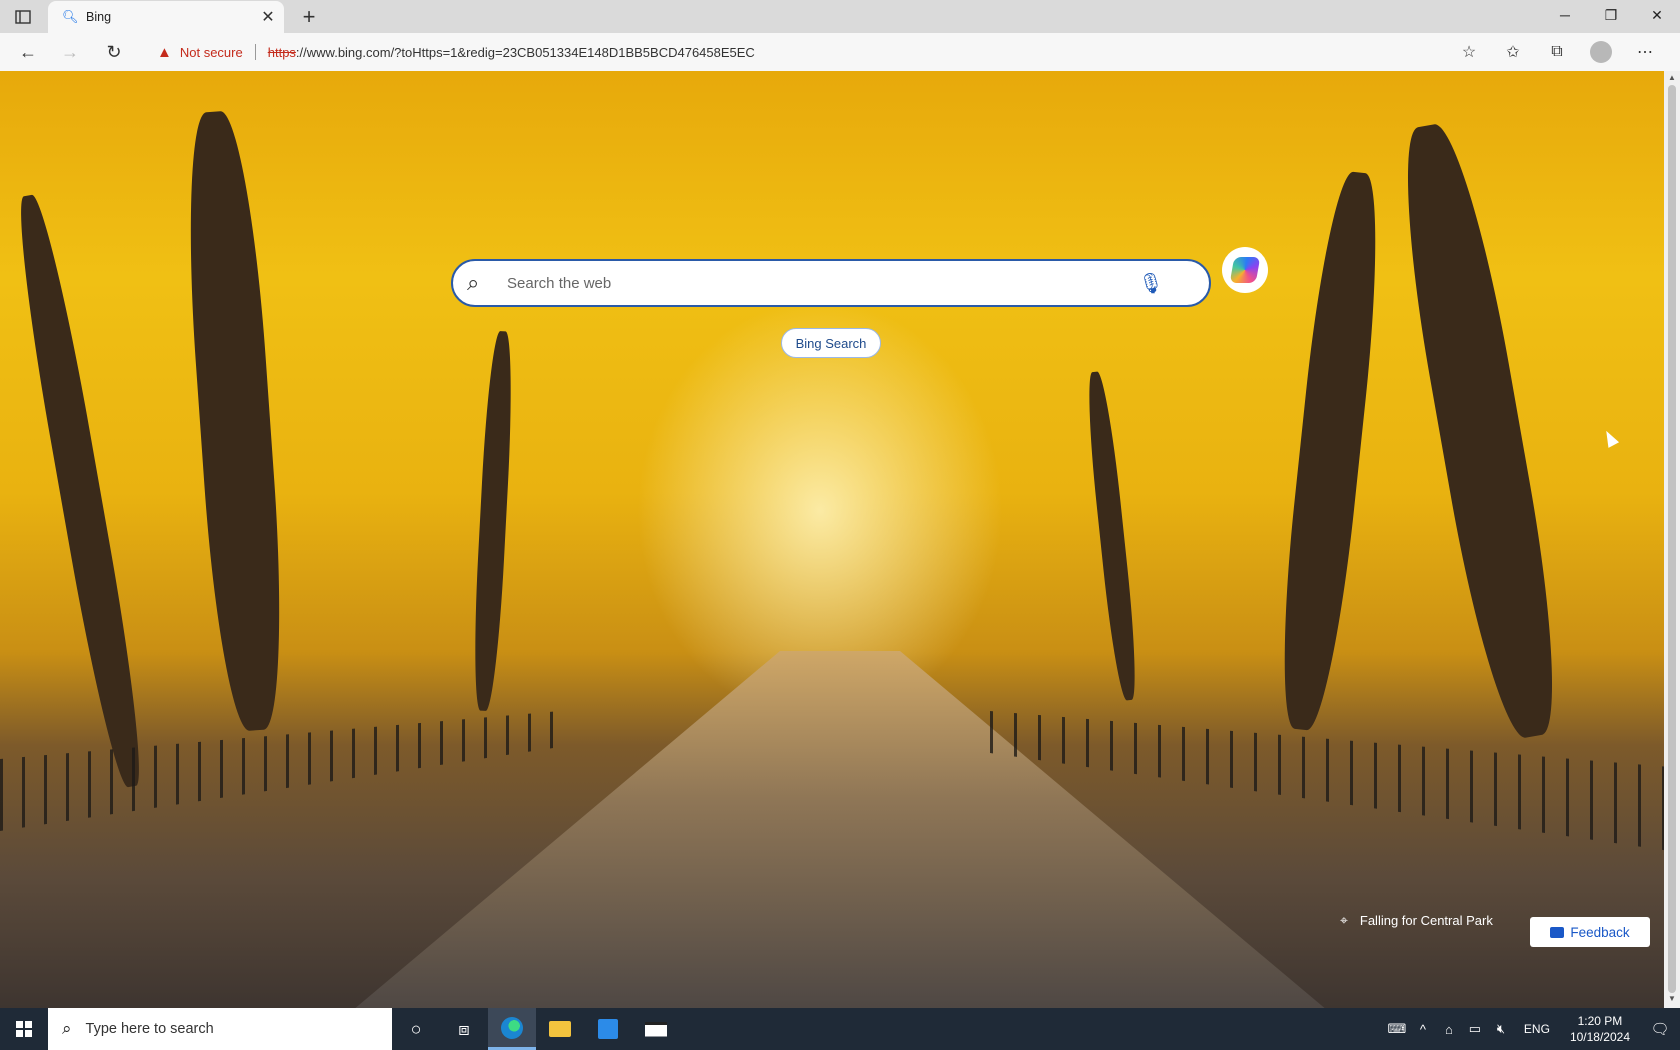 The image size is (1680, 1050). What do you see at coordinates (416, 1029) in the screenshot?
I see `cortana-icon: ○` at bounding box center [416, 1029].